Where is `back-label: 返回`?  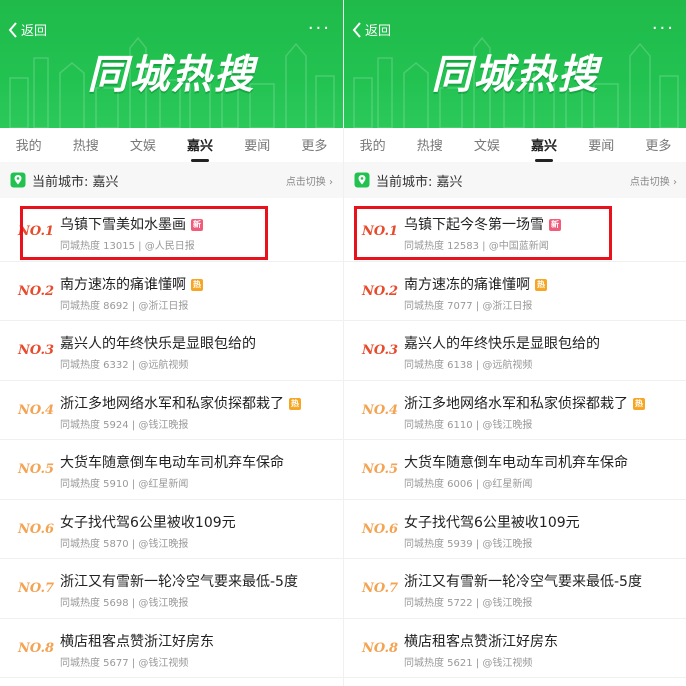 back-label: 返回 is located at coordinates (34, 31).